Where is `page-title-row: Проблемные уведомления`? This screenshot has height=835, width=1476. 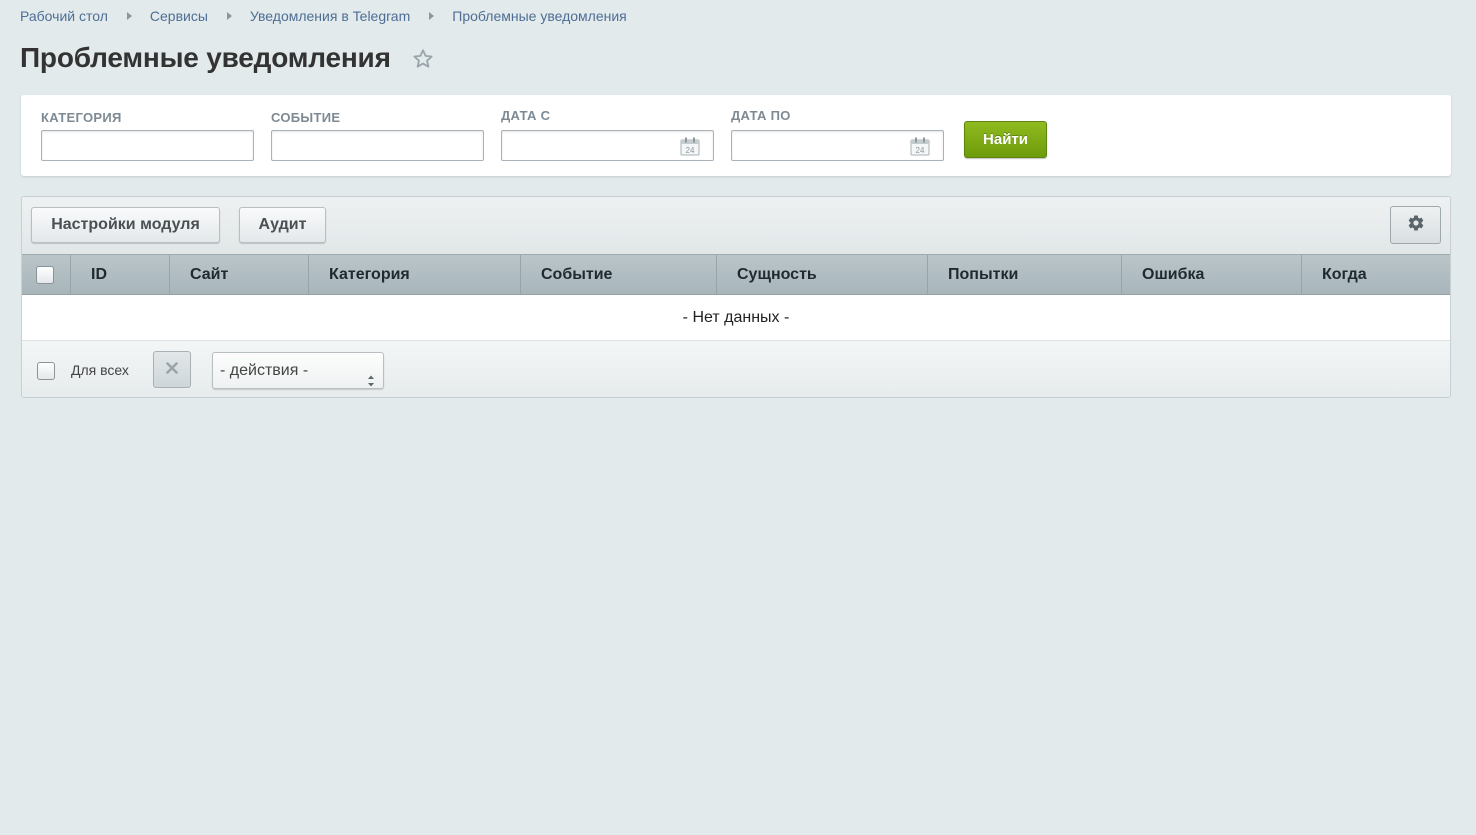
page-title-row: Проблемные уведомления is located at coordinates (227, 58).